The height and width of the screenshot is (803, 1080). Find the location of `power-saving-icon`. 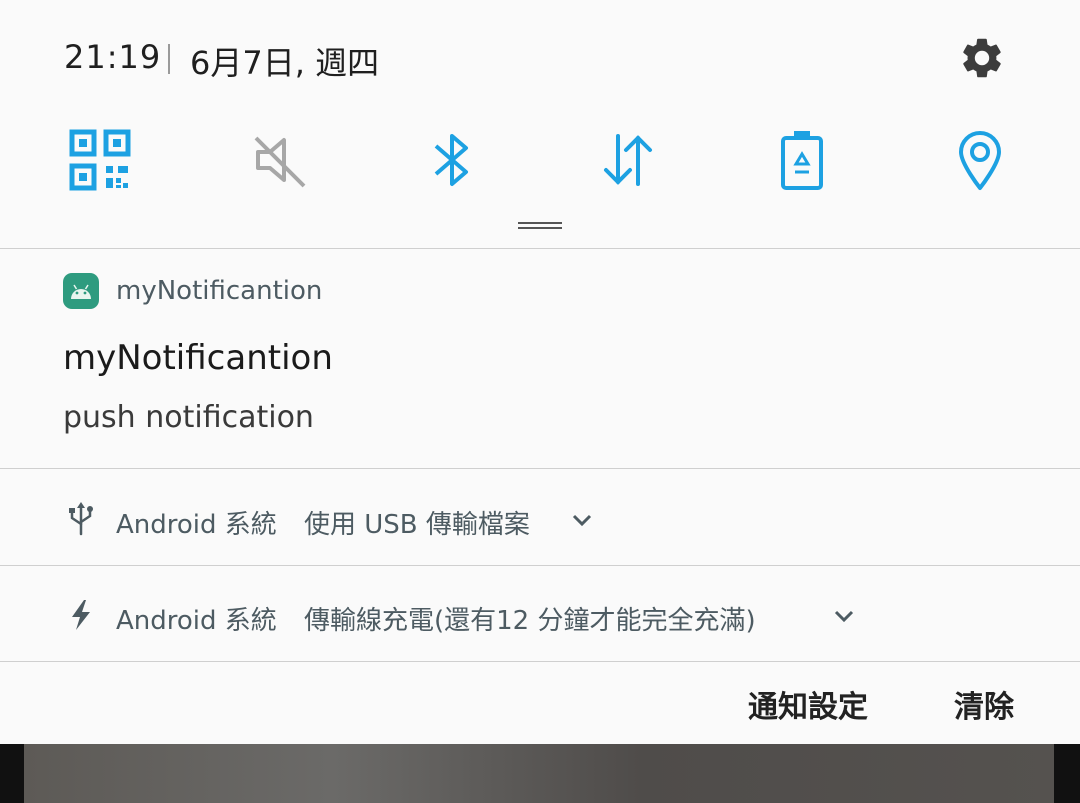

power-saving-icon is located at coordinates (802, 160).